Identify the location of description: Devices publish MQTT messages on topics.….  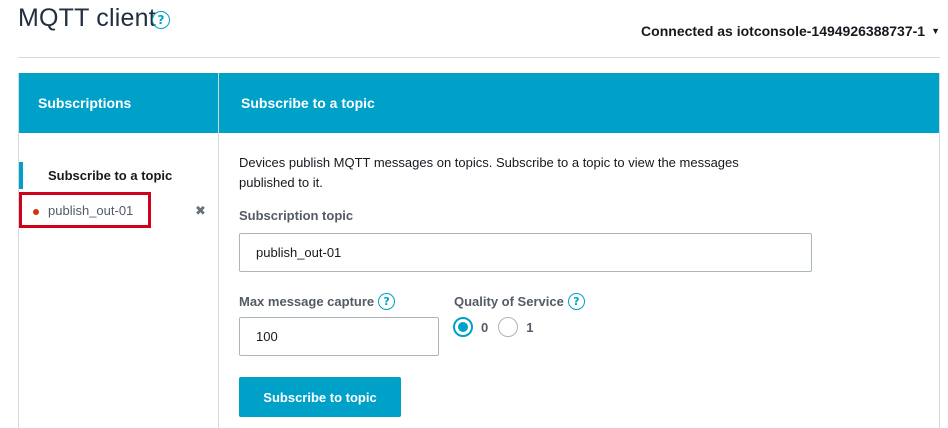
(489, 172).